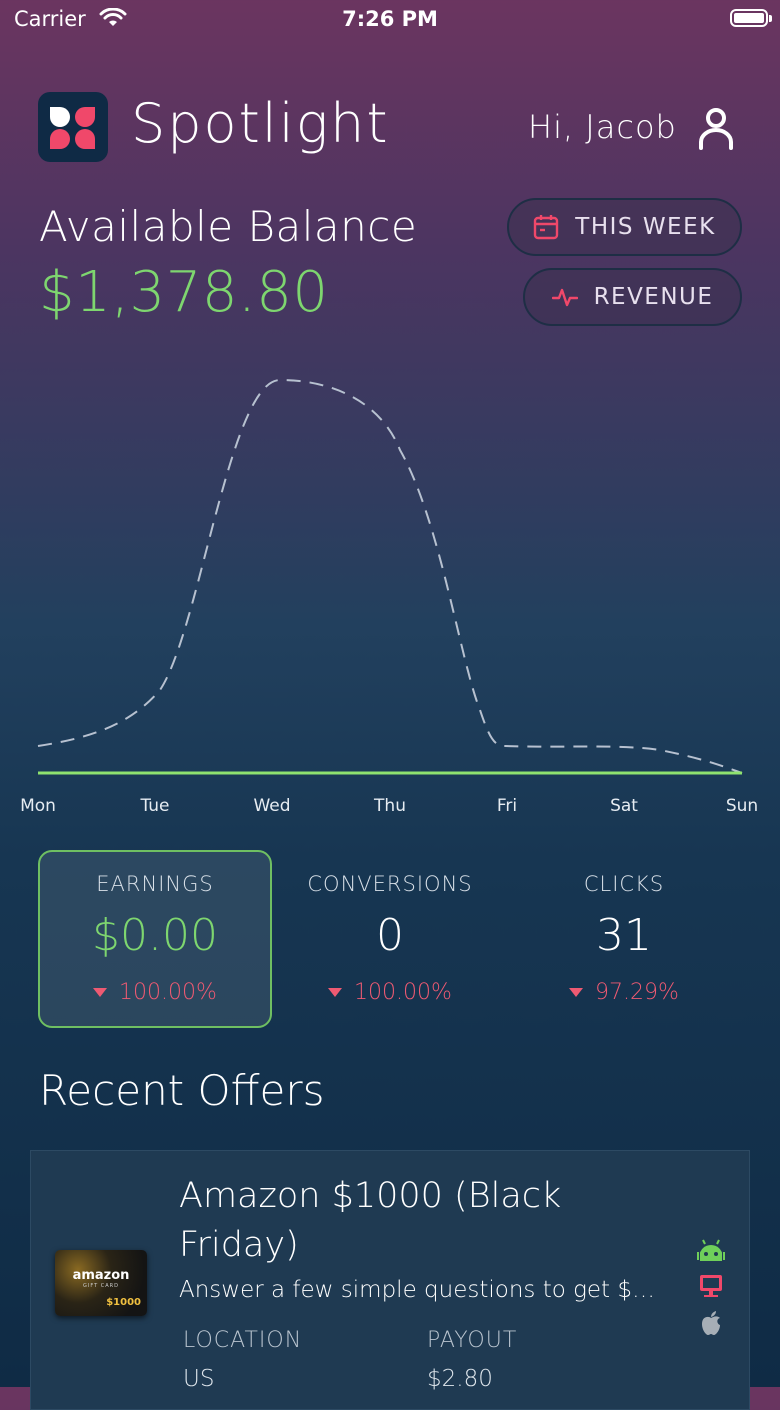 Image resolution: width=780 pixels, height=1410 pixels. Describe the element at coordinates (653, 297) in the screenshot. I see `metric-filter-label: REVENUE` at that location.